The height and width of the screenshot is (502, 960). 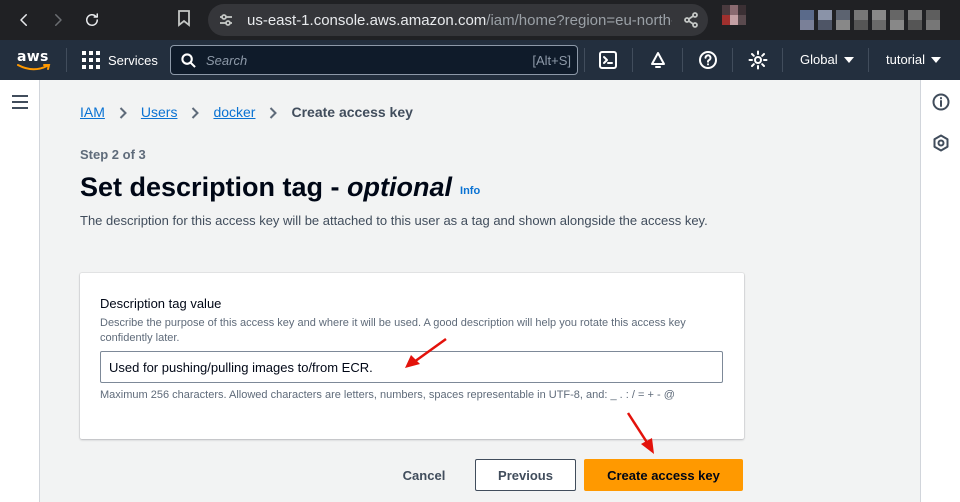 I want to click on services-menu-button: Services, so click(x=120, y=60).